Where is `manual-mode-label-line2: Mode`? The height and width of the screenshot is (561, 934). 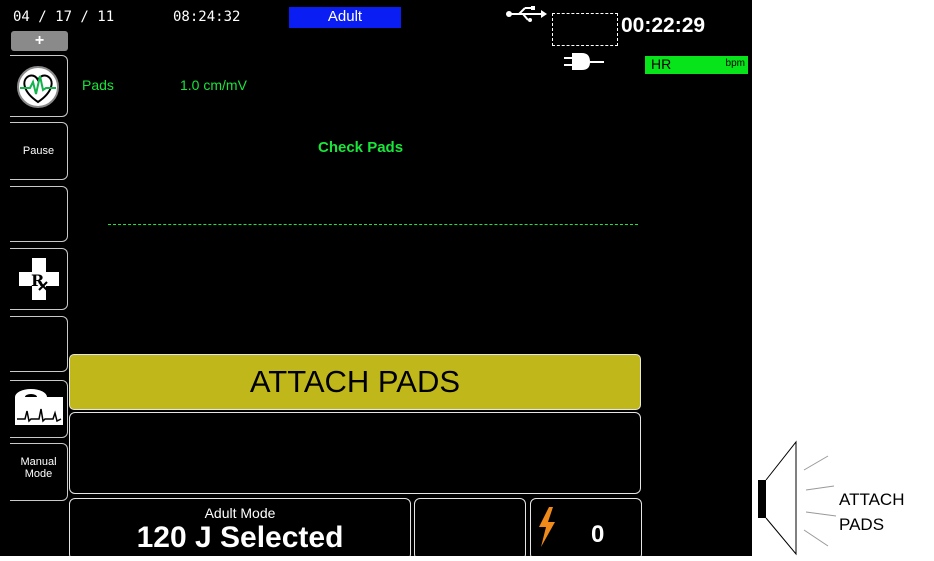
manual-mode-label-line2: Mode is located at coordinates (38, 474).